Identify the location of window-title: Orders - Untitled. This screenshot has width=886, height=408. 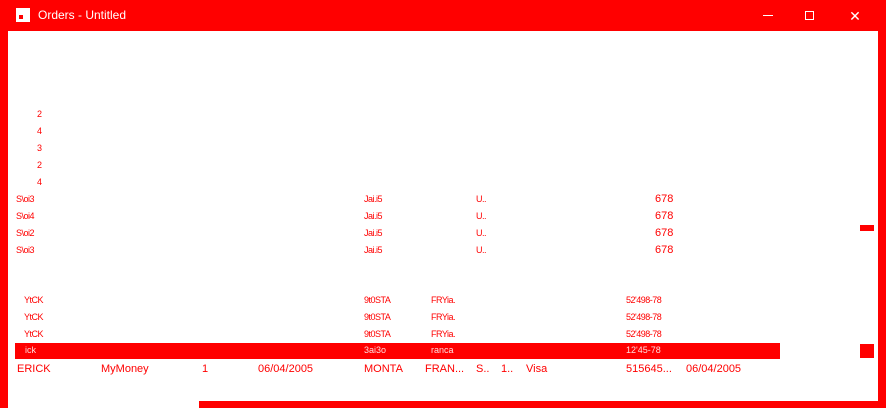
(82, 15).